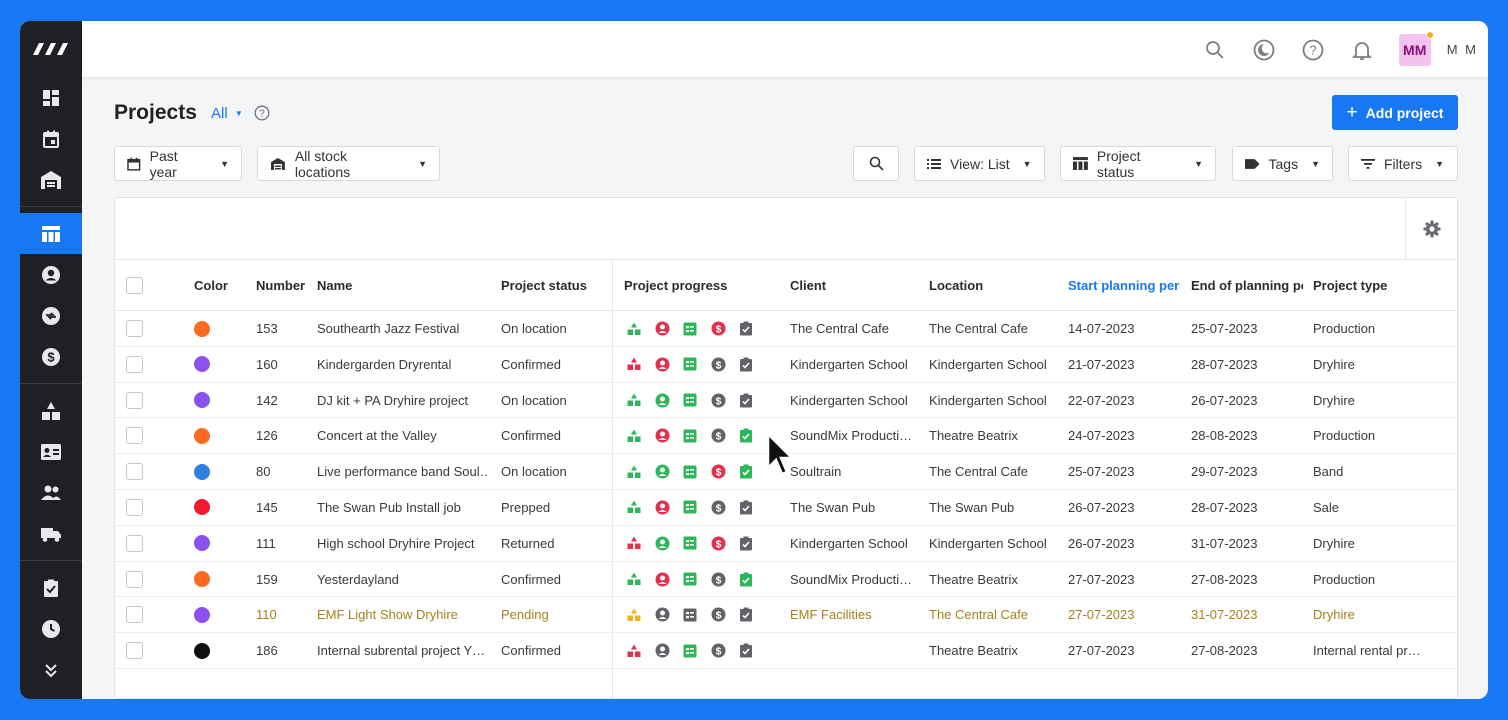  Describe the element at coordinates (51, 233) in the screenshot. I see `sidebar-item-projects` at that location.